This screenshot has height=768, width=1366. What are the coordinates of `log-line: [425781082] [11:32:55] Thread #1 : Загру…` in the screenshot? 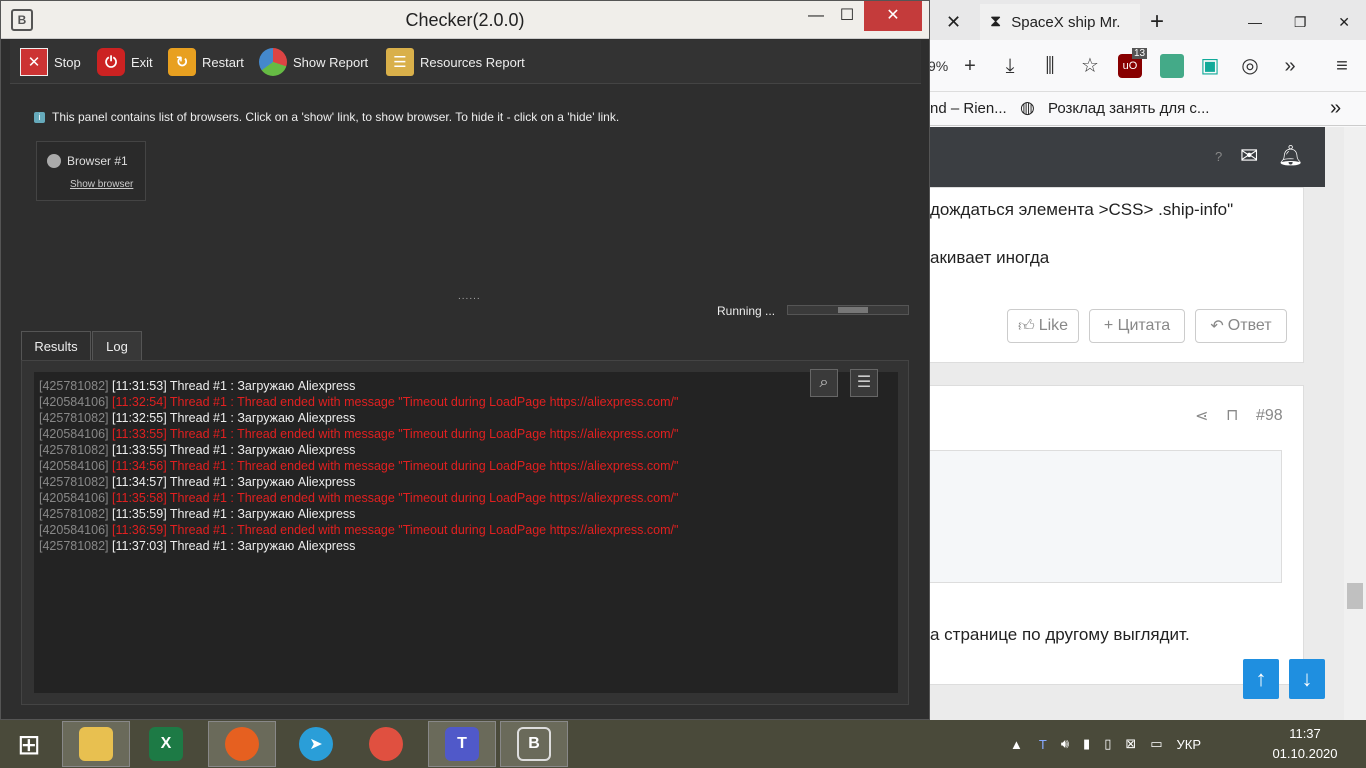 It's located at (468, 418).